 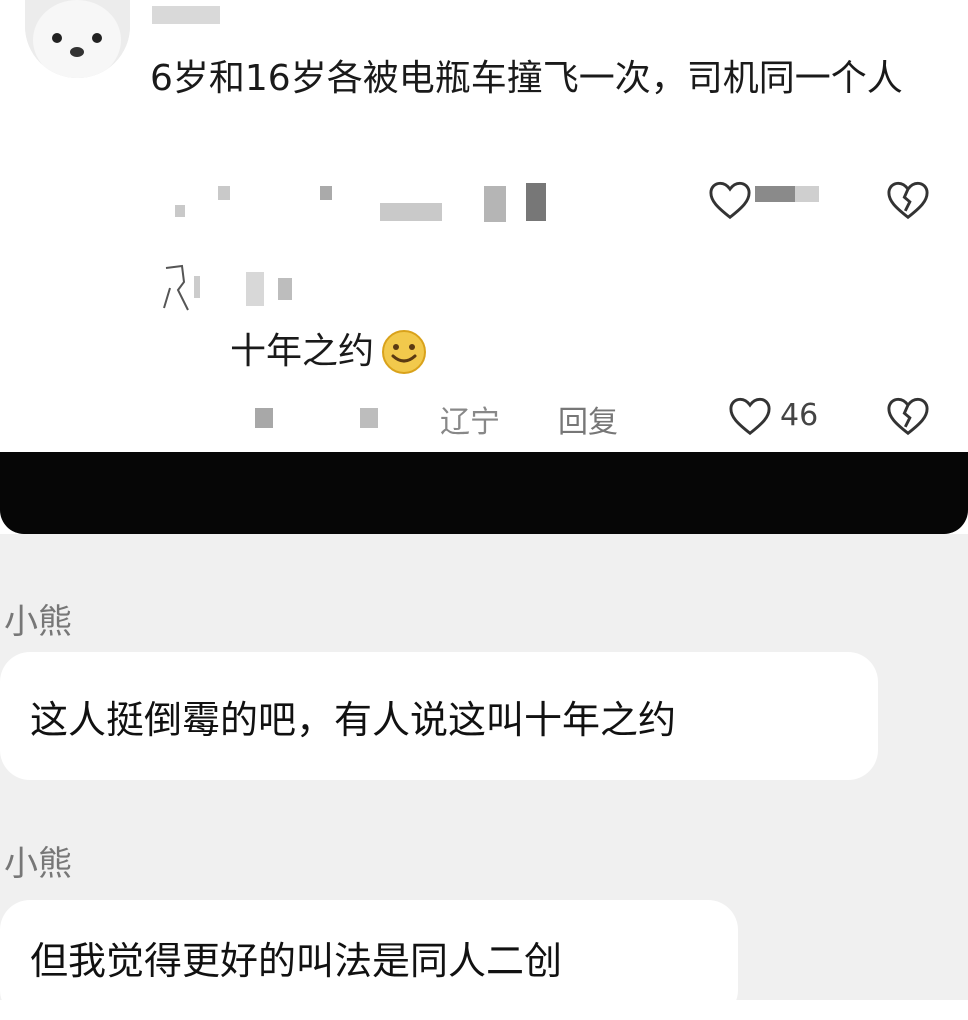 I want to click on commenter-avatar, so click(x=77, y=39).